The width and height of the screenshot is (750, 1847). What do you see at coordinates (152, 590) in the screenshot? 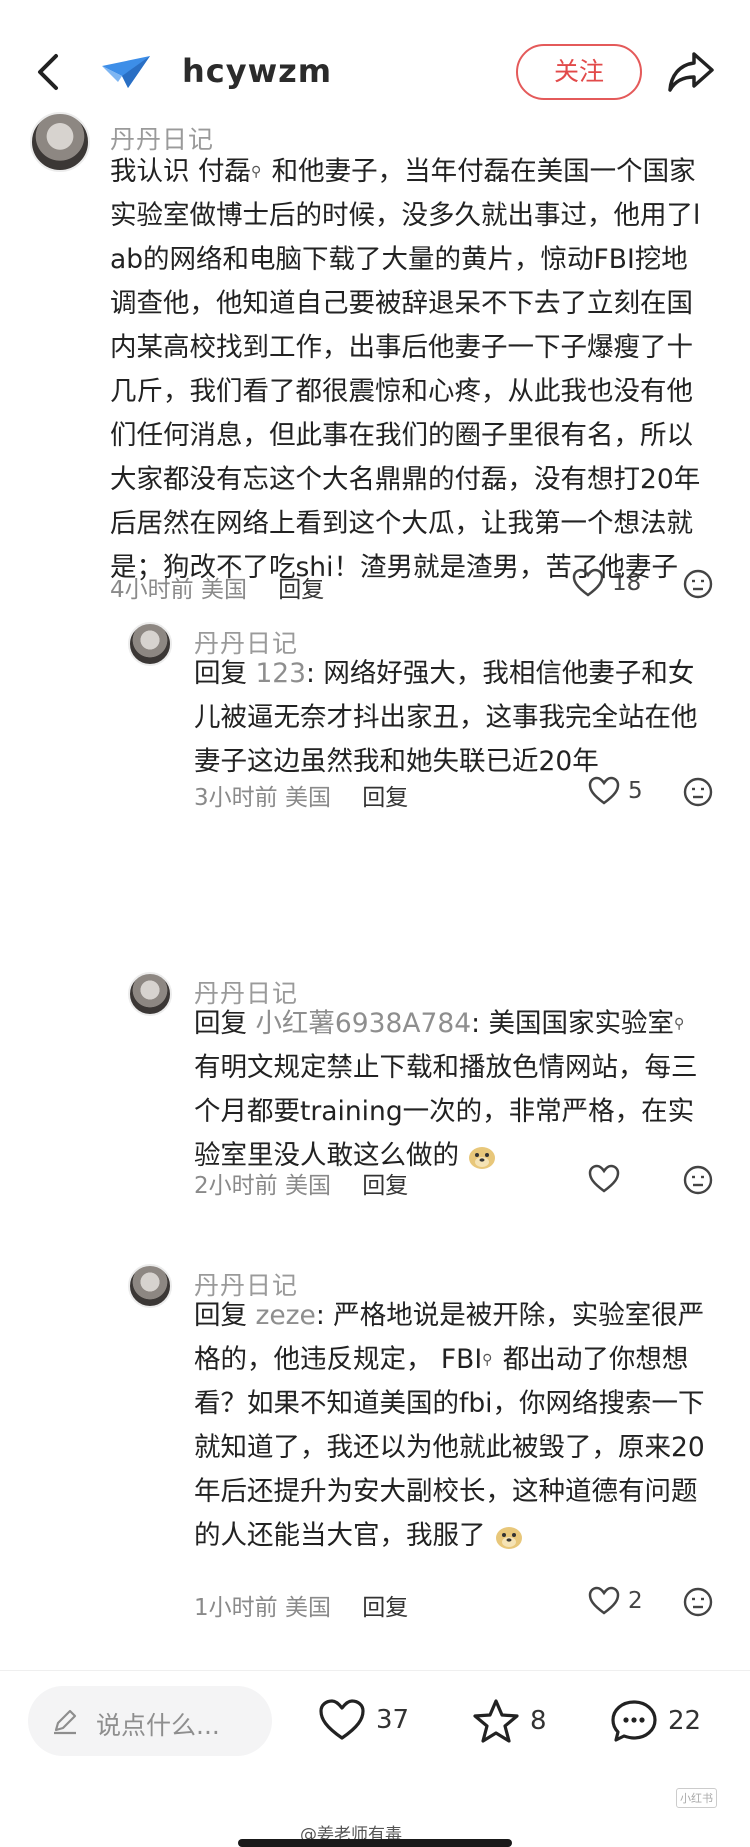
I see `comment-time: 4小时前` at bounding box center [152, 590].